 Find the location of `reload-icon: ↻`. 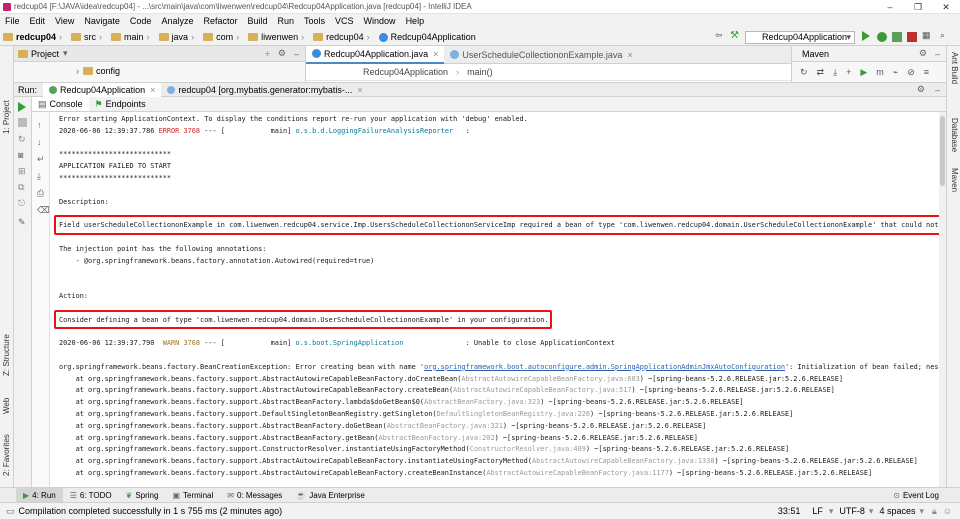

reload-icon: ↻ is located at coordinates (804, 72).